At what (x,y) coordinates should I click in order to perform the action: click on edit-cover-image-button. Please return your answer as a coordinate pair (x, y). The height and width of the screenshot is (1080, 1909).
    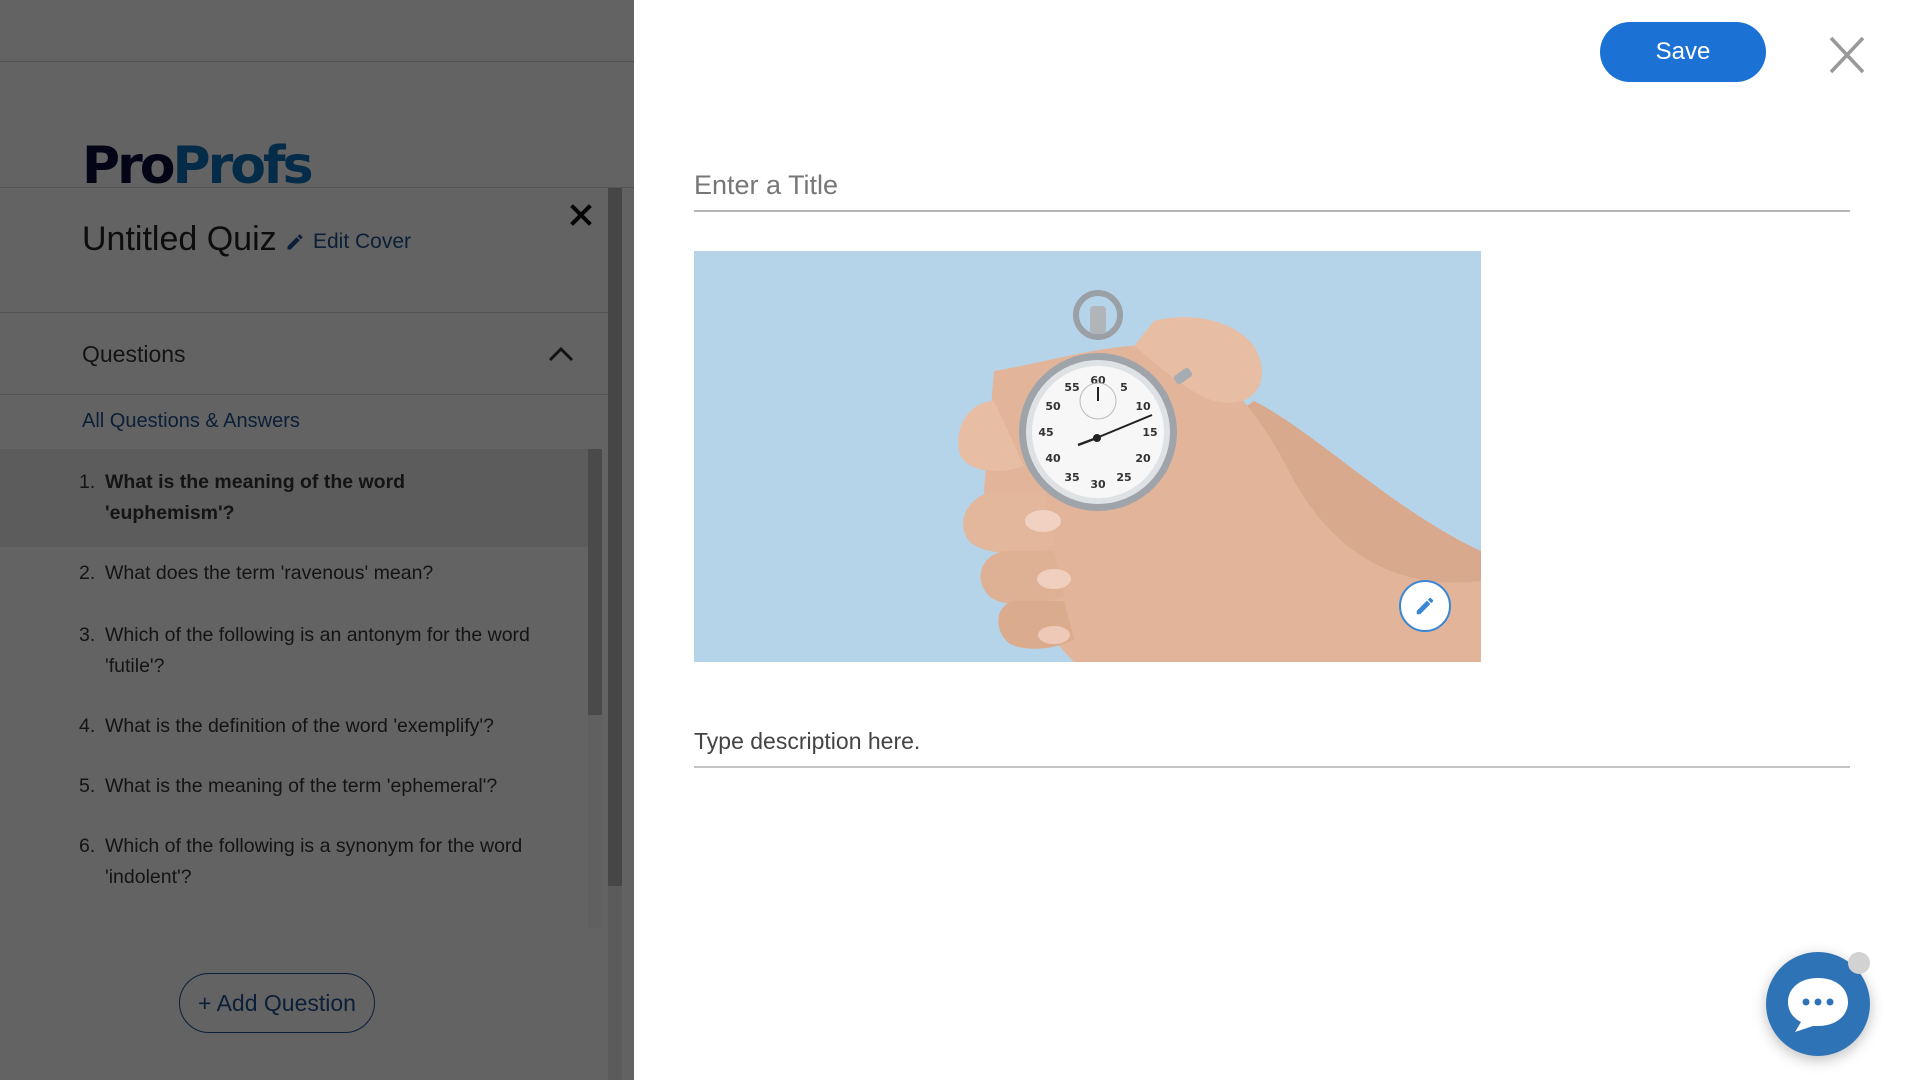
    Looking at the image, I should click on (1425, 606).